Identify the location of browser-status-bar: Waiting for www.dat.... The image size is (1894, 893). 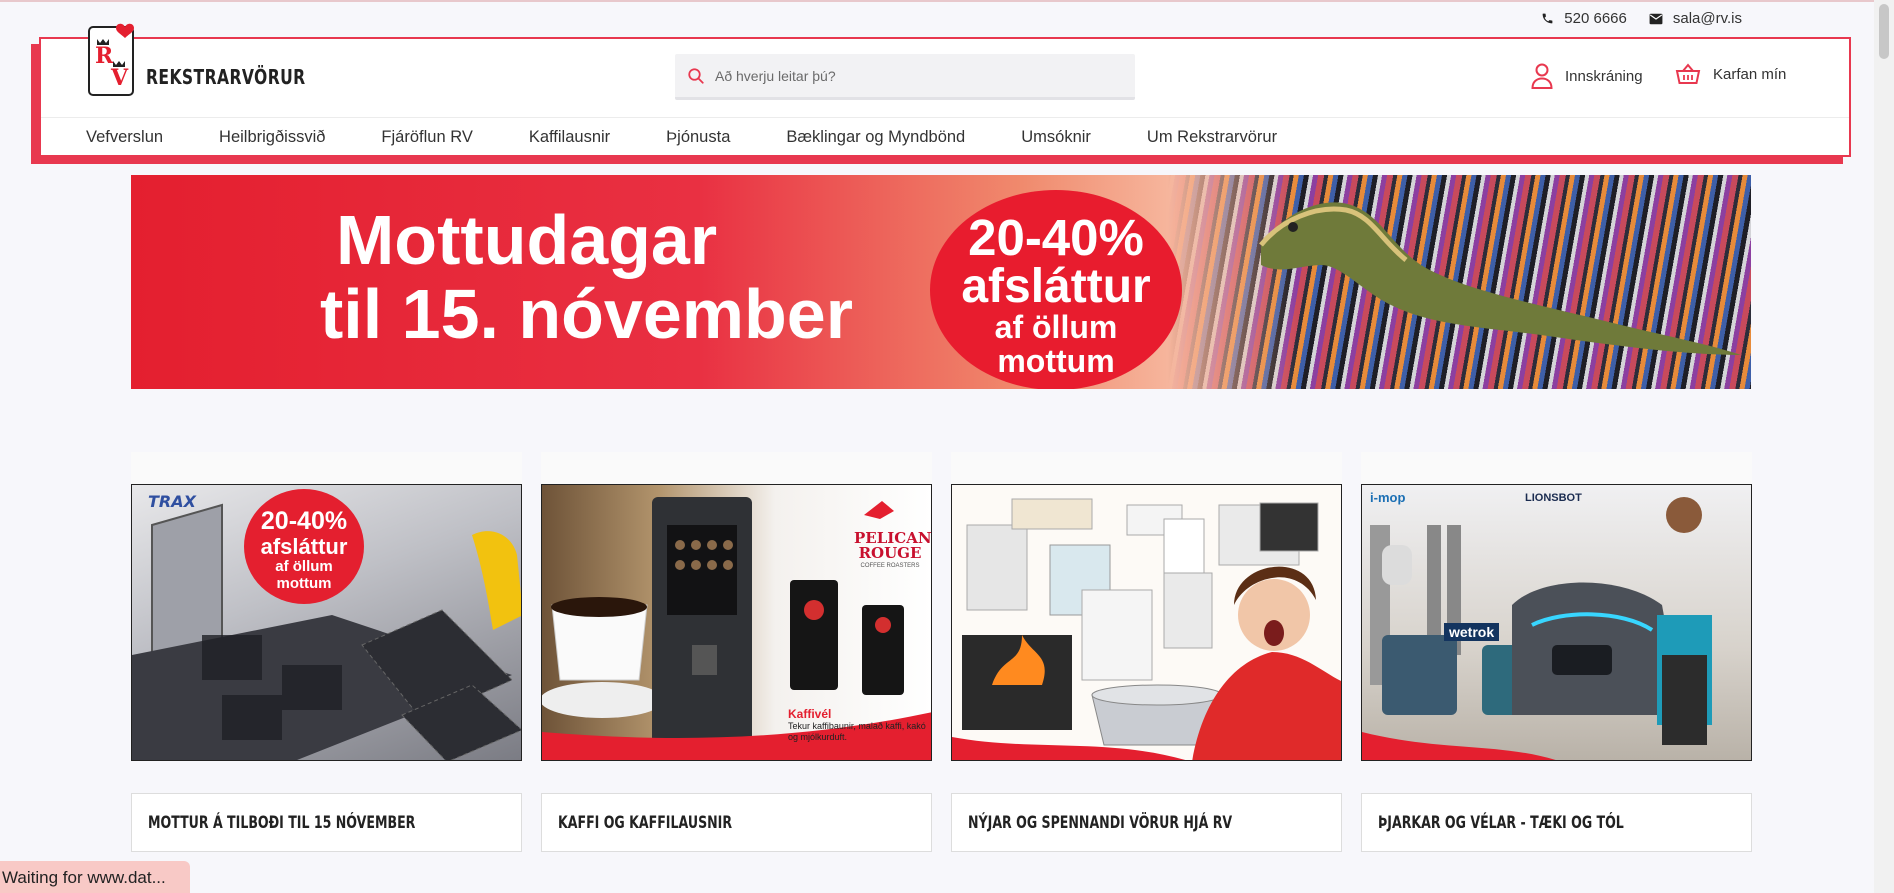
(95, 877).